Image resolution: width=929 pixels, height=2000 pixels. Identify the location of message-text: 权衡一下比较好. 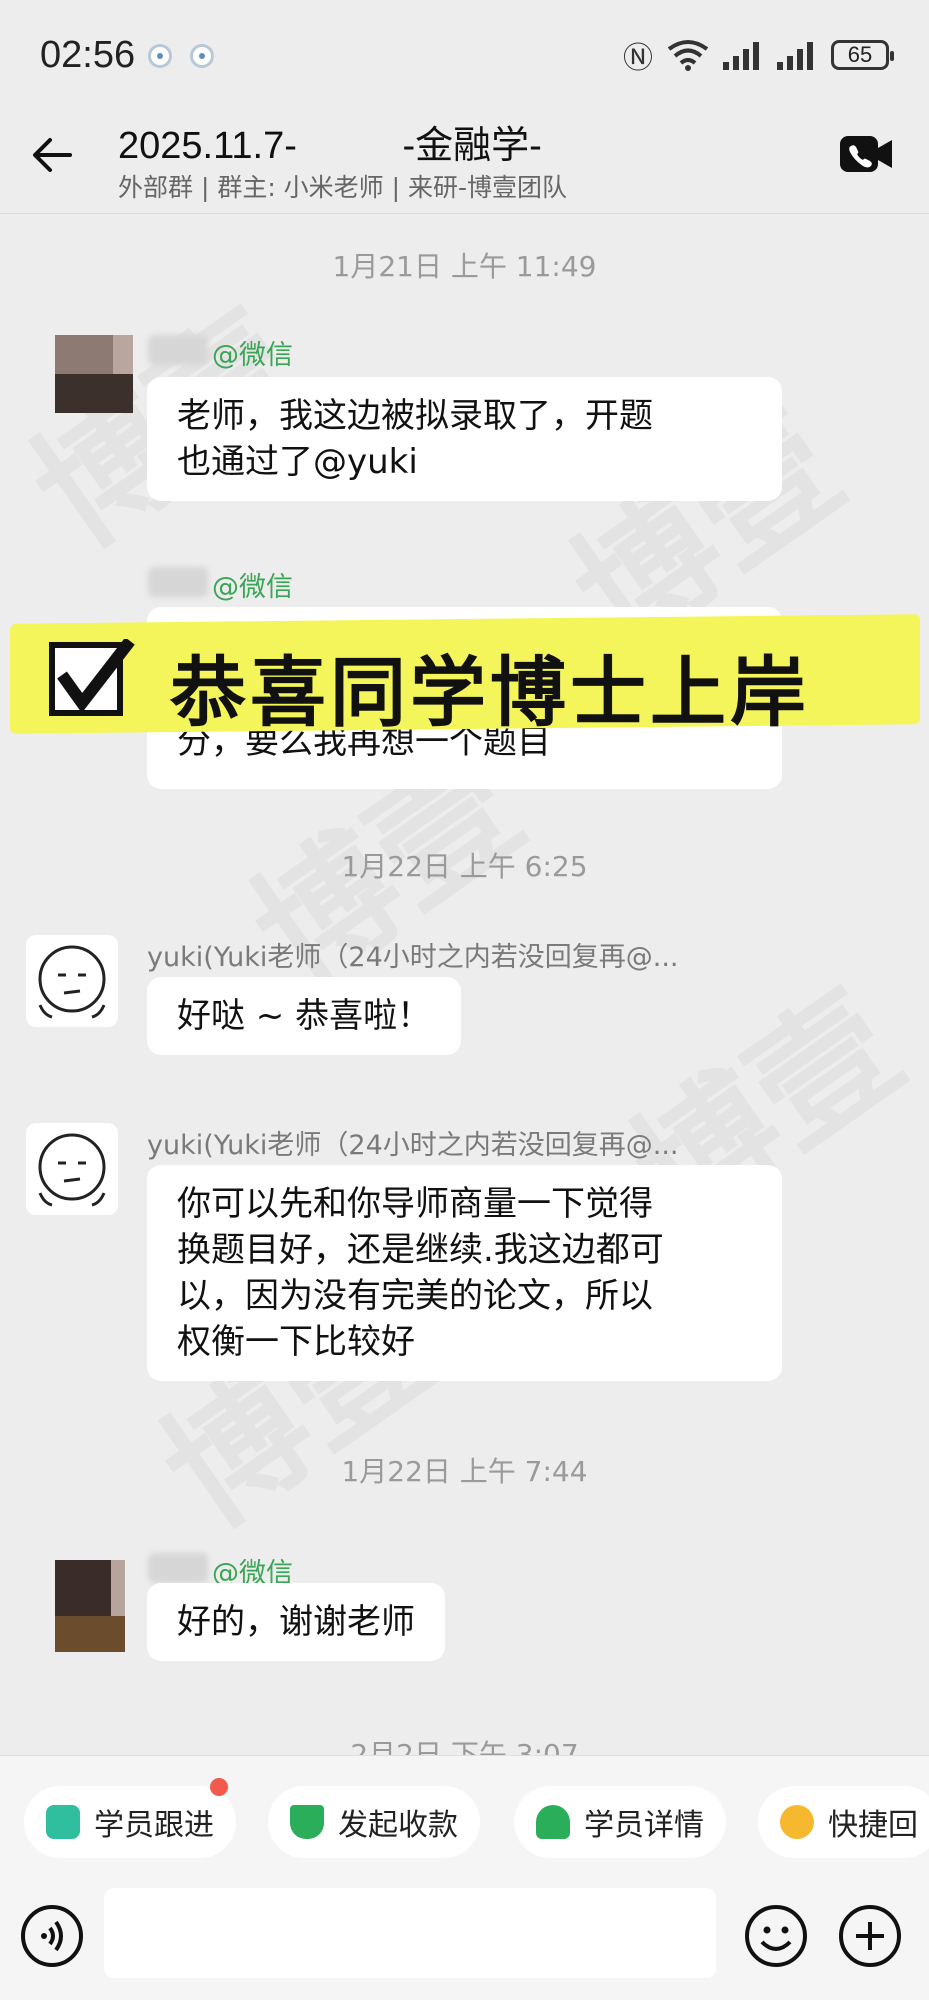
(296, 1342).